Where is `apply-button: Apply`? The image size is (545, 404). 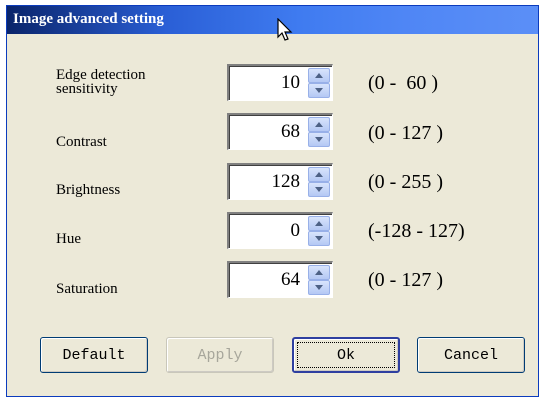
apply-button: Apply is located at coordinates (220, 355).